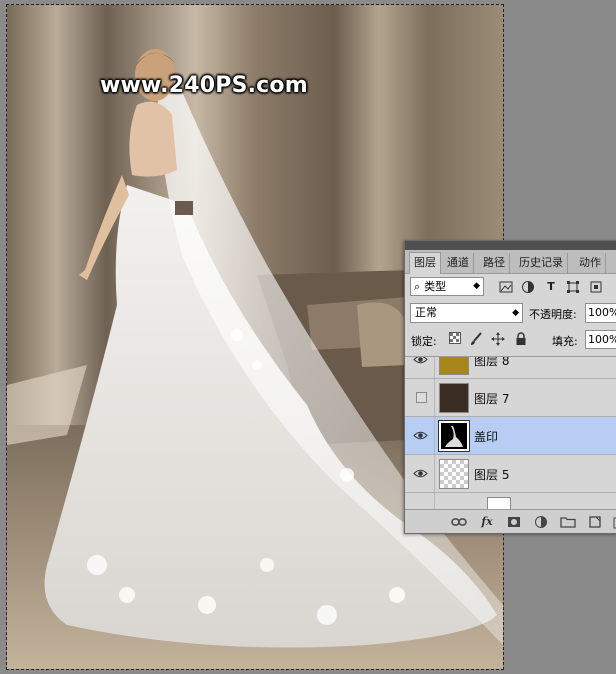 The height and width of the screenshot is (674, 616). Describe the element at coordinates (541, 263) in the screenshot. I see `tab-history: 历史记录` at that location.